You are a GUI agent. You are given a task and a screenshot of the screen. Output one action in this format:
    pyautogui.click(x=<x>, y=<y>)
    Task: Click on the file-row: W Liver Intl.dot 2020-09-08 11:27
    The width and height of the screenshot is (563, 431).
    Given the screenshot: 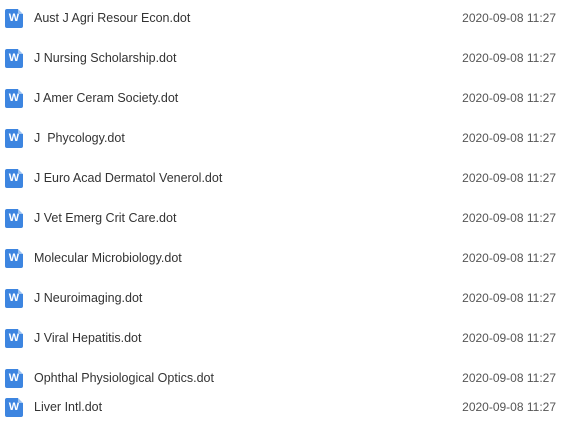 What is the action you would take?
    pyautogui.click(x=281, y=408)
    